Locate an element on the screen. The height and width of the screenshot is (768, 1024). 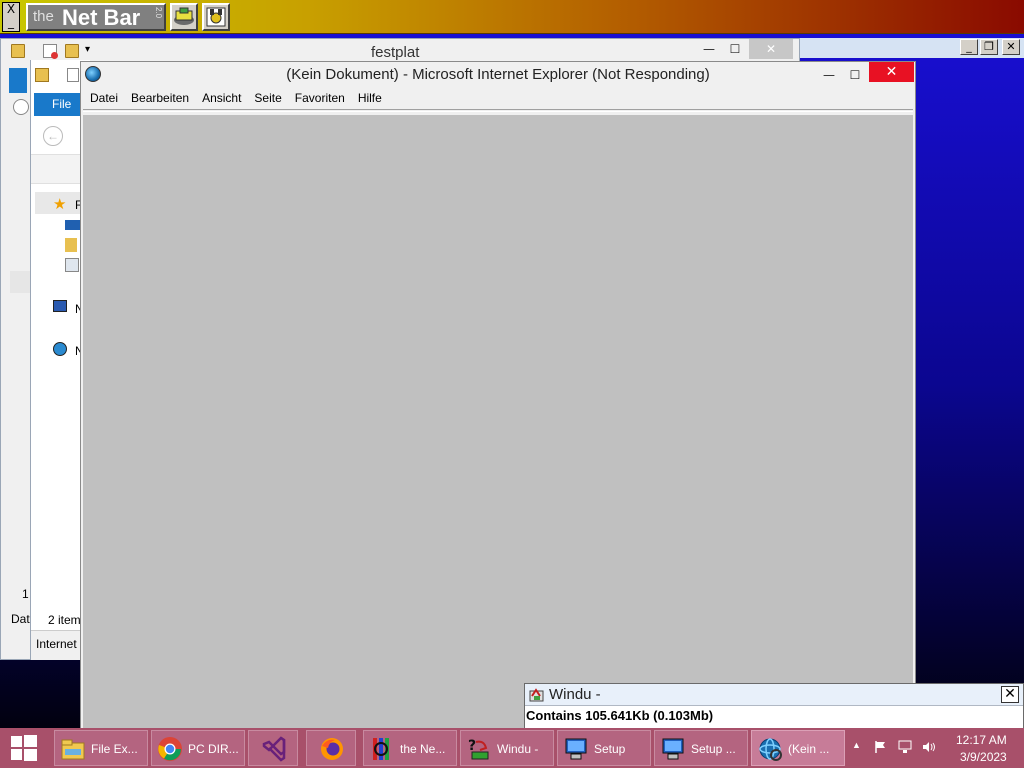
ie-minimize-button: — is located at coordinates (829, 75).